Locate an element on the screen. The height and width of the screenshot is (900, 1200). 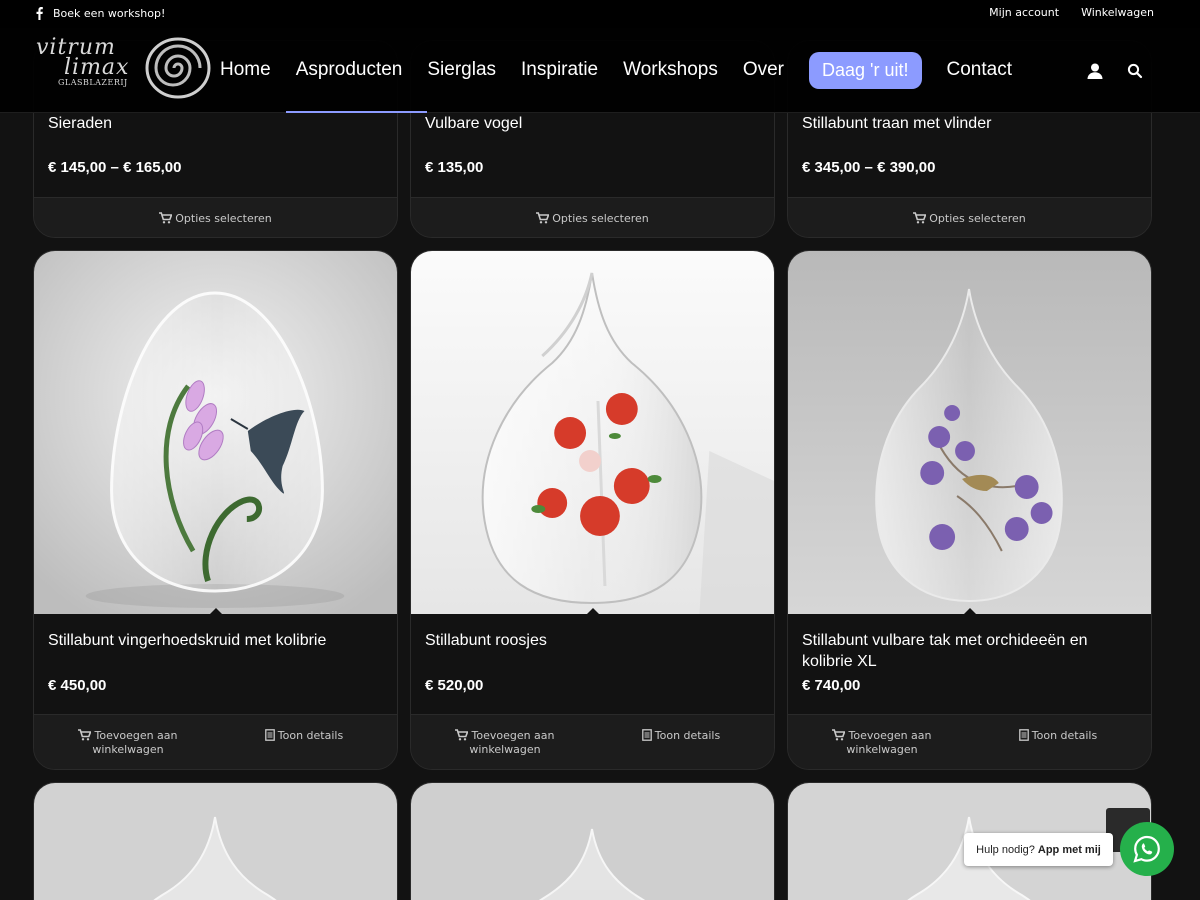
product-price: € 450,00 is located at coordinates (77, 685).